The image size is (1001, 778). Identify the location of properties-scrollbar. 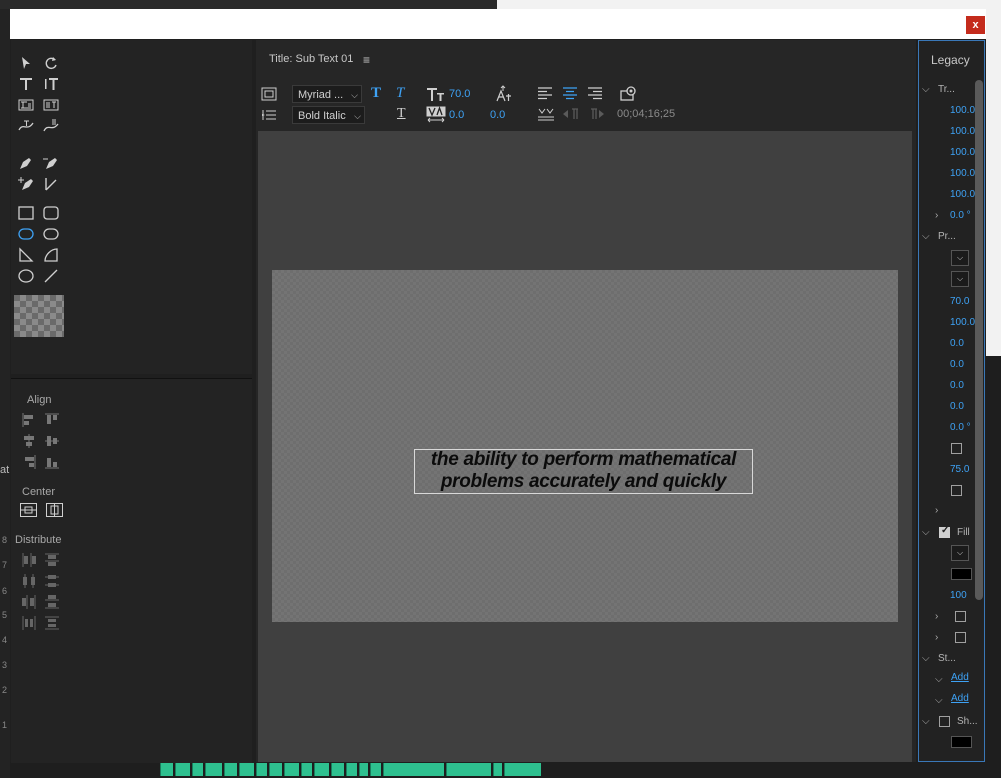
(979, 340).